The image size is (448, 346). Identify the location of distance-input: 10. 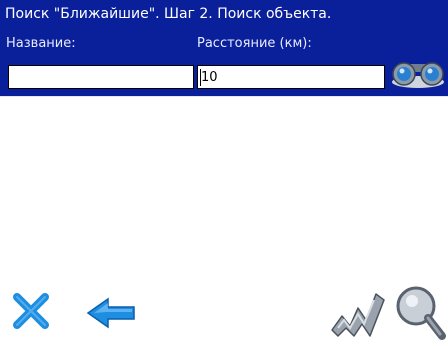
(291, 77).